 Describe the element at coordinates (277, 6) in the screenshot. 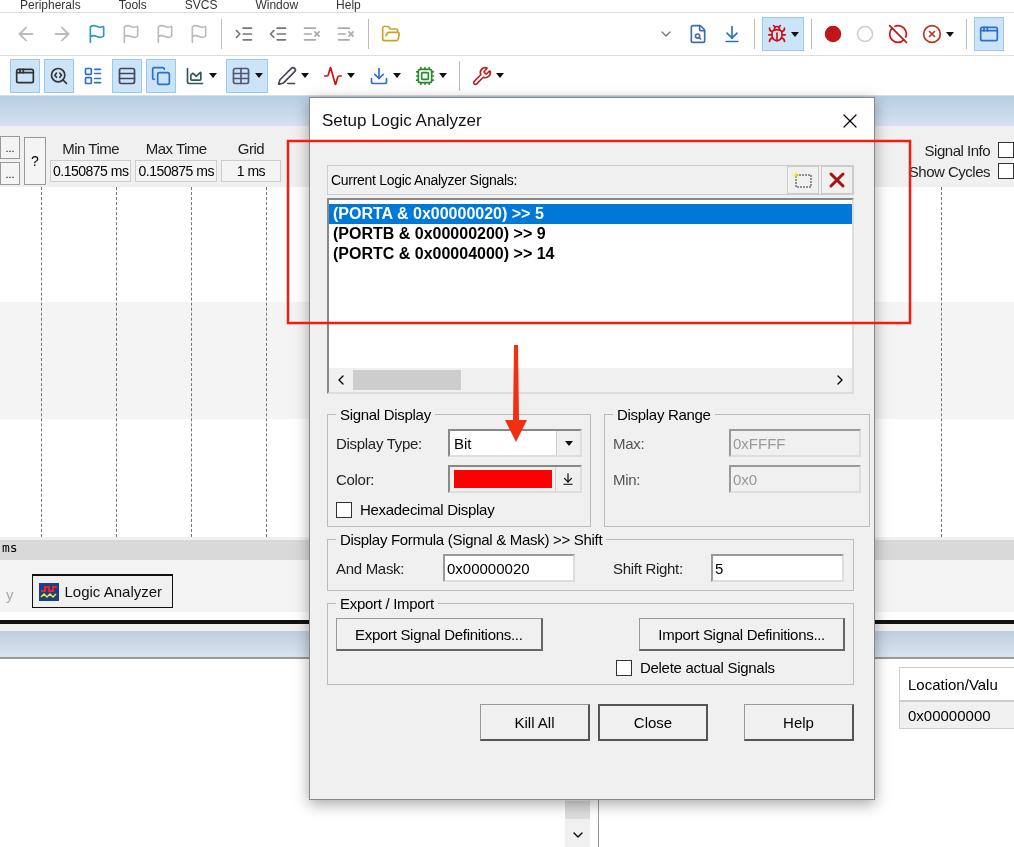

I see `menu-item: Window` at that location.